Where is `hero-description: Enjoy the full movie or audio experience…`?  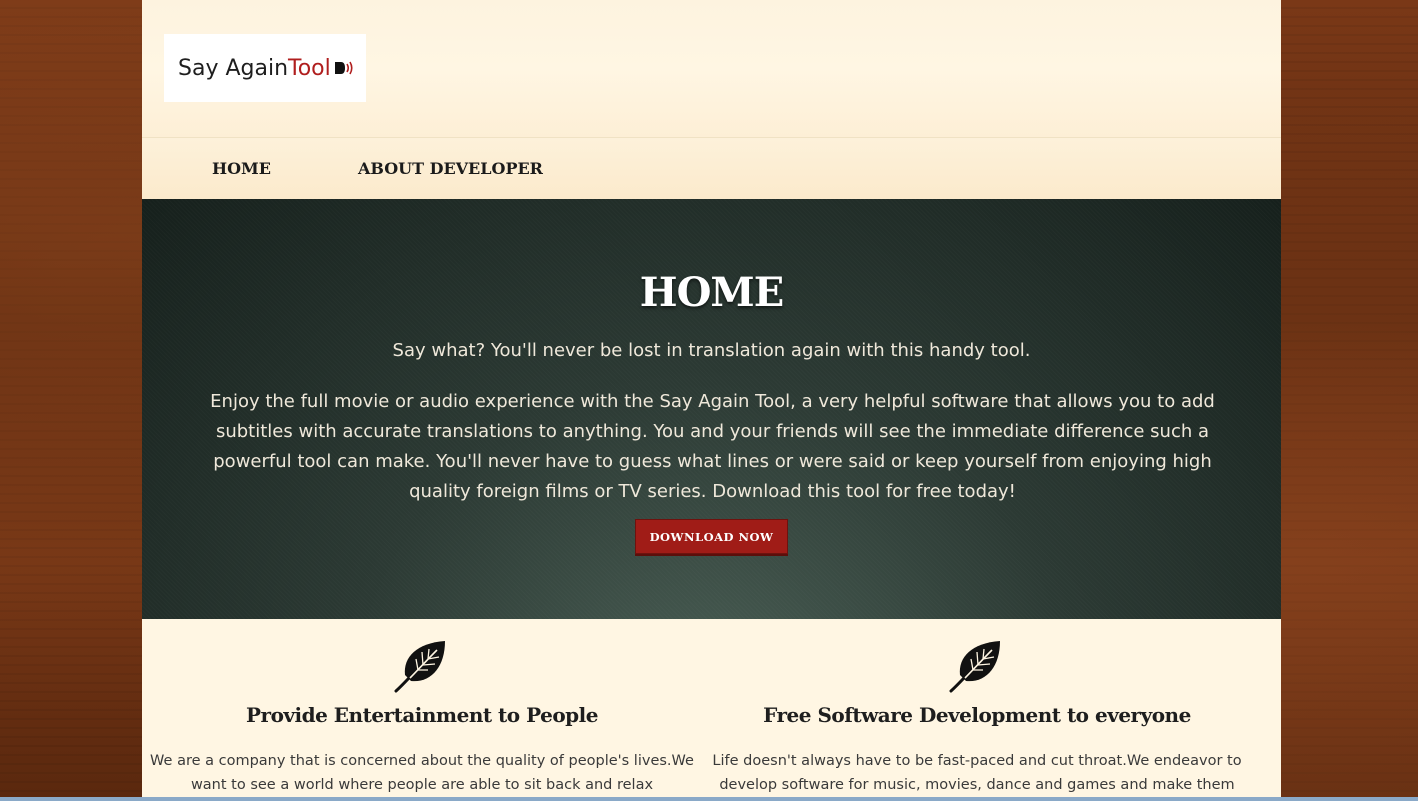 hero-description: Enjoy the full movie or audio experience… is located at coordinates (712, 446).